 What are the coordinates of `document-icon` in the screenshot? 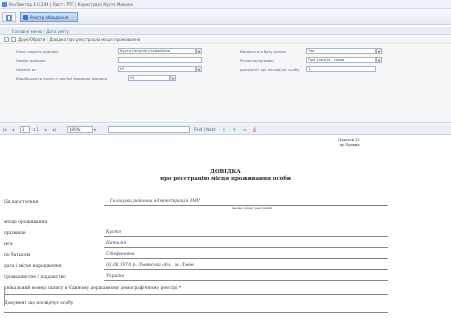 It's located at (25, 17).